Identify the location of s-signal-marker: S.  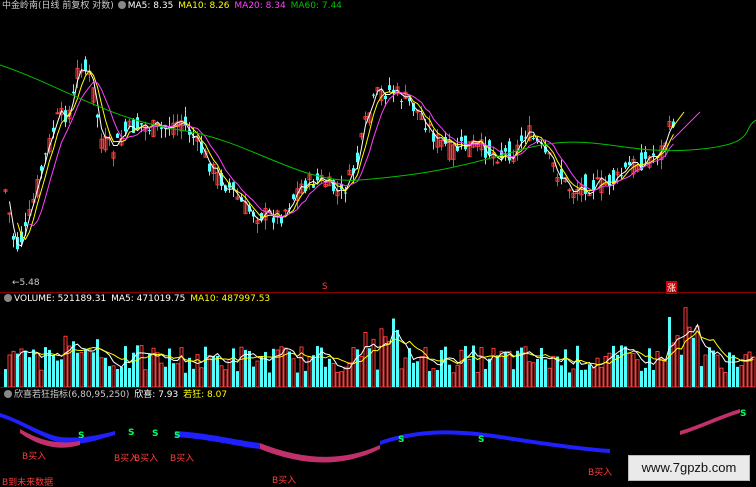
(325, 287).